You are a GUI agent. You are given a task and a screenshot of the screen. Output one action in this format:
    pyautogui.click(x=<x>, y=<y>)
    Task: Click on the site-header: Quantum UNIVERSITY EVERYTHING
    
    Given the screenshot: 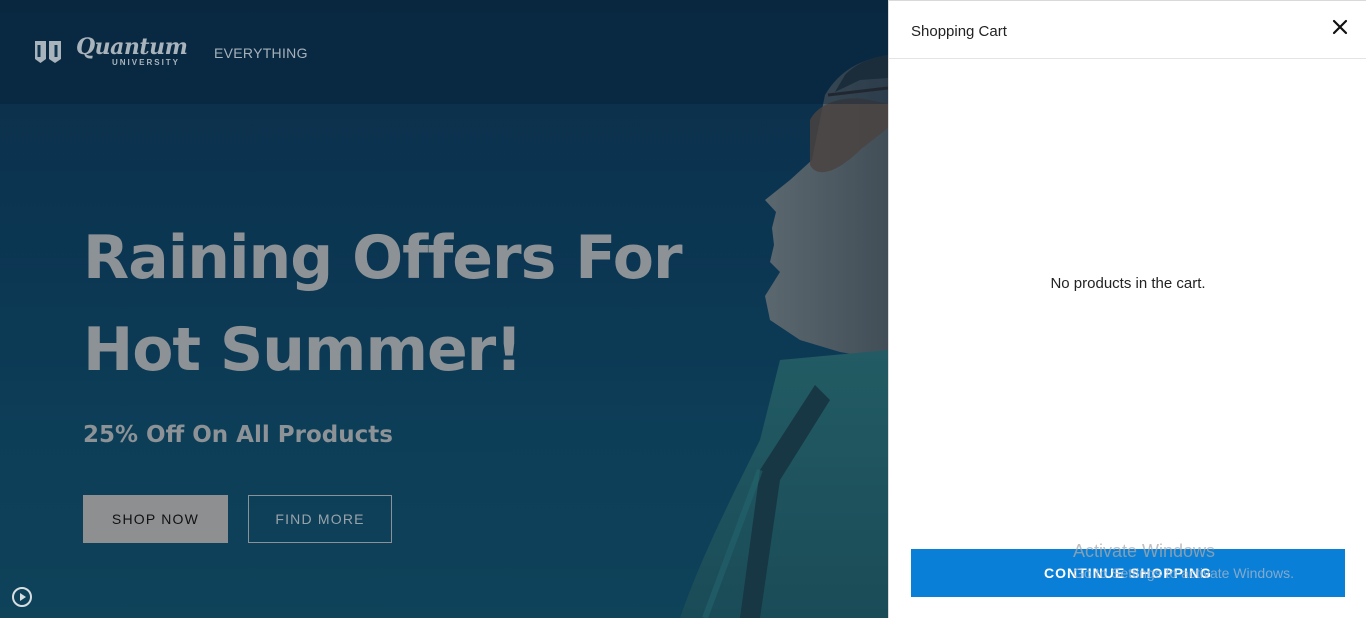 What is the action you would take?
    pyautogui.click(x=444, y=52)
    